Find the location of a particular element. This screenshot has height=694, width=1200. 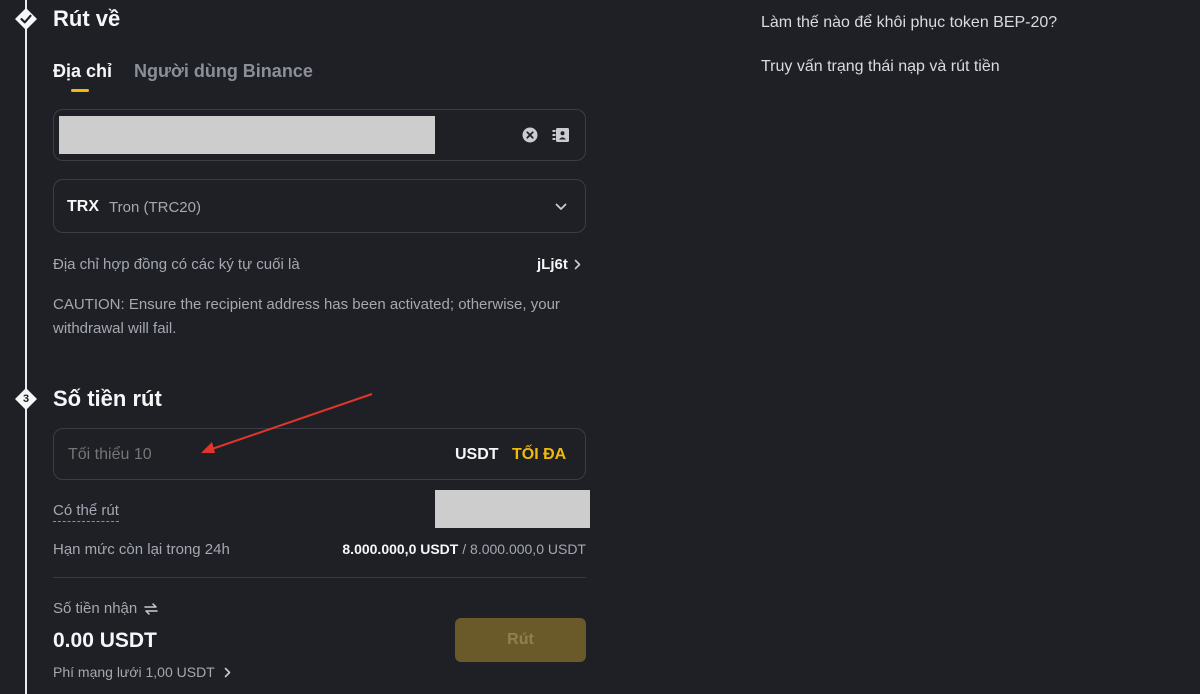

faq-link-bep20: Làm thế nào để khôi phục token BEP-20? is located at coordinates (909, 23).